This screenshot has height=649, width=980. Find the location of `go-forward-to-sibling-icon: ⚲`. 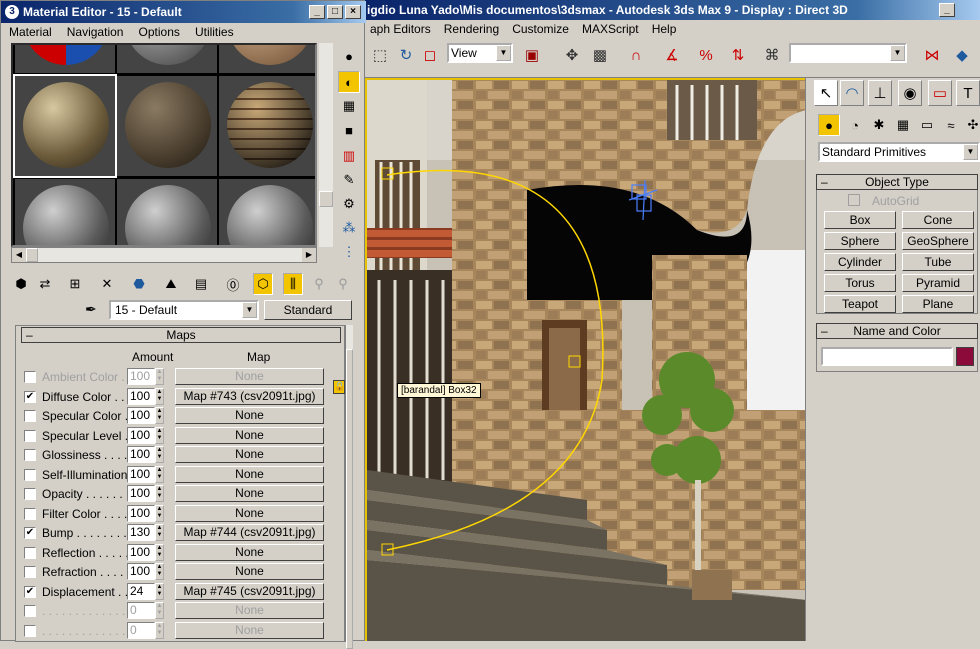

go-forward-to-sibling-icon: ⚲ is located at coordinates (319, 284).